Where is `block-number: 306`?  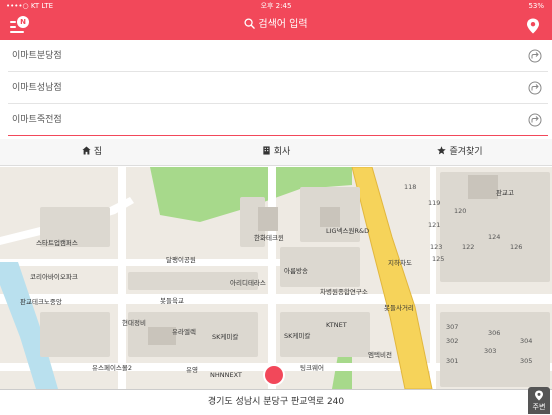 block-number: 306 is located at coordinates (494, 333).